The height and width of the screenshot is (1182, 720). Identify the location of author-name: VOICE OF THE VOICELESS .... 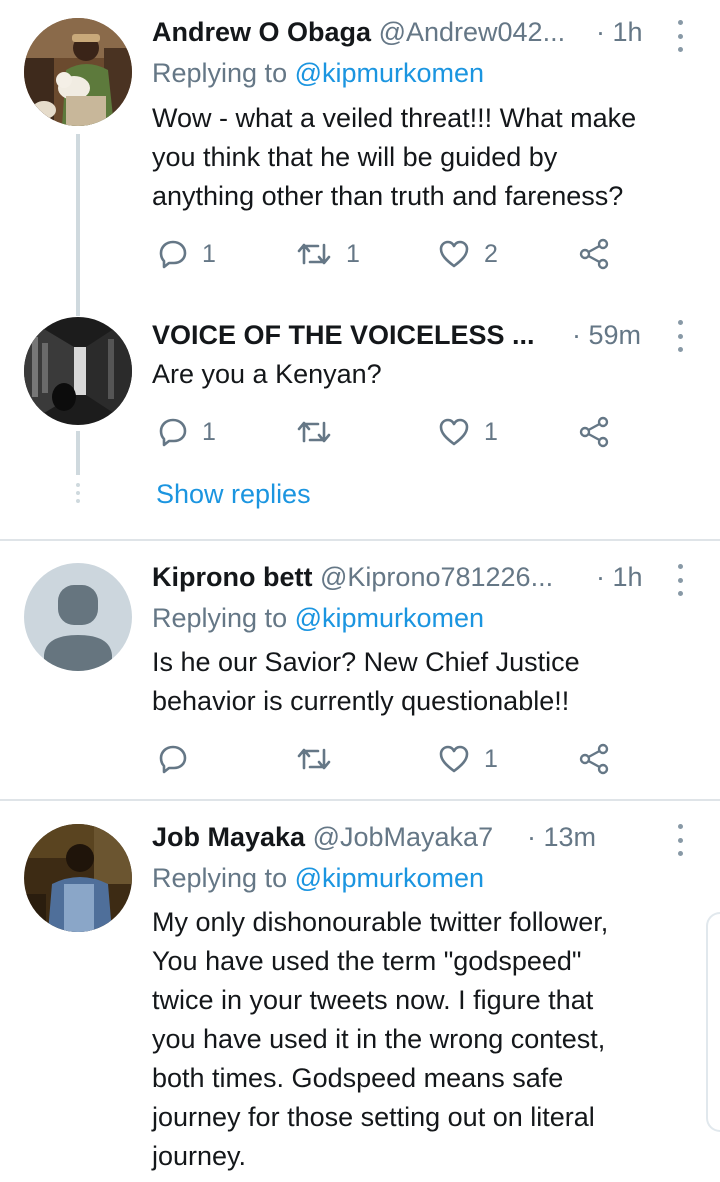
(343, 335).